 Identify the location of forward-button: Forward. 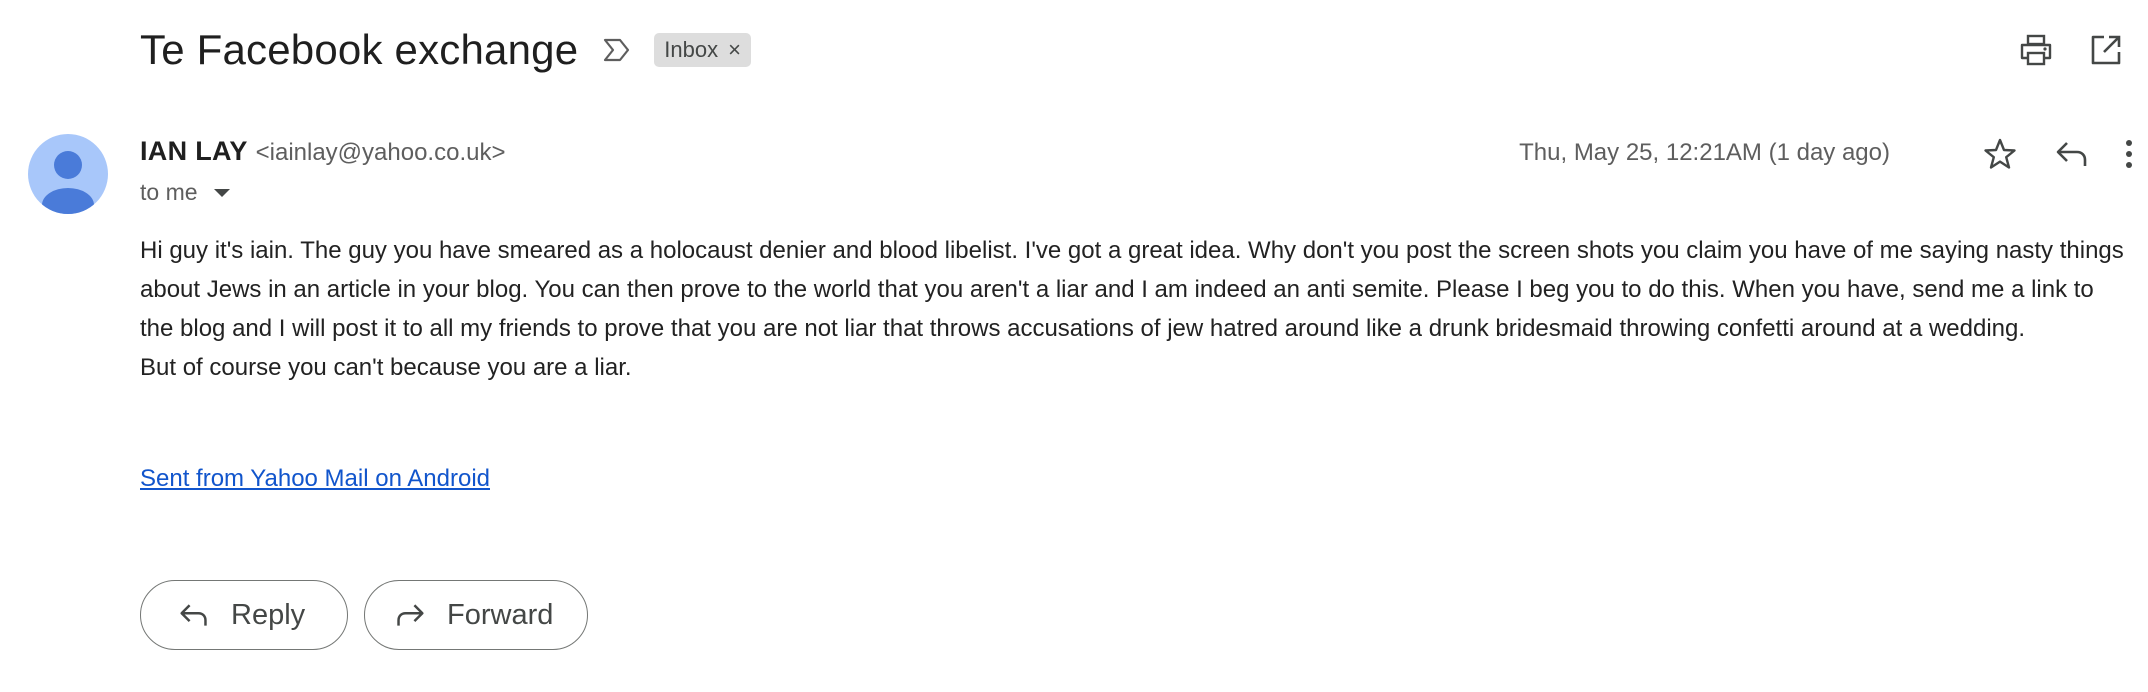
(476, 615).